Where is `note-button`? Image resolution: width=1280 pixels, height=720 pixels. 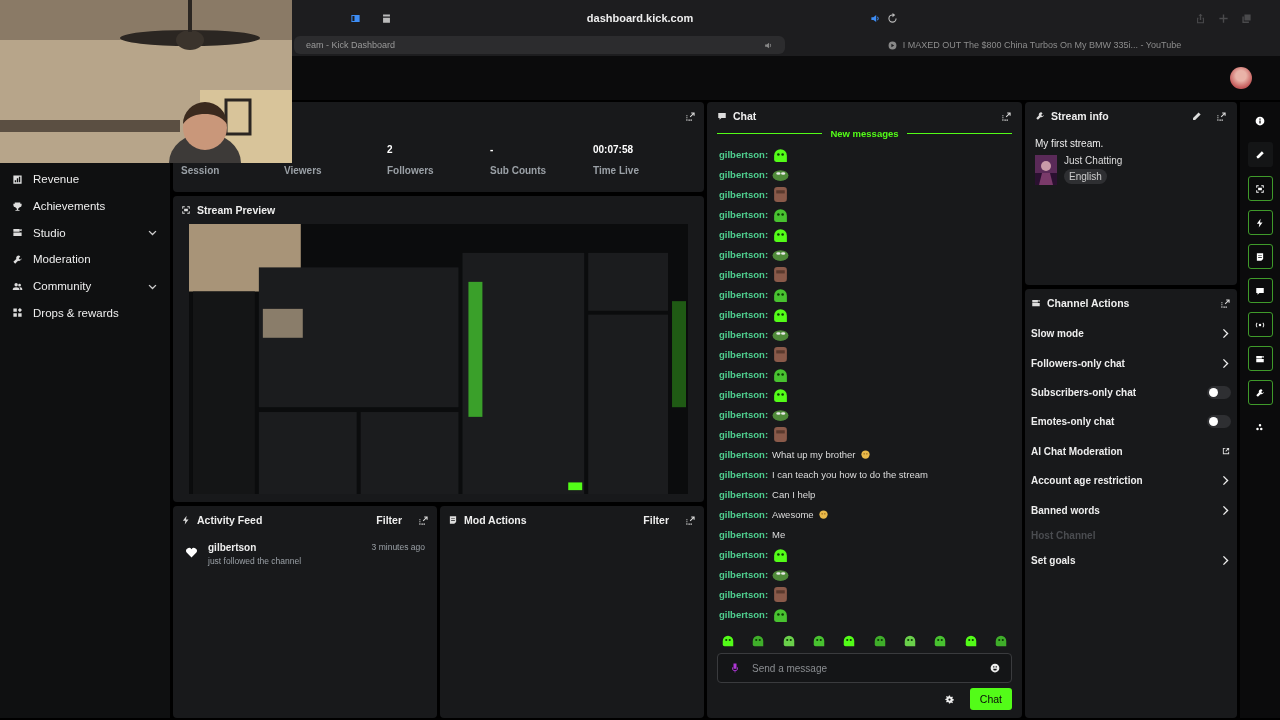 note-button is located at coordinates (1260, 256).